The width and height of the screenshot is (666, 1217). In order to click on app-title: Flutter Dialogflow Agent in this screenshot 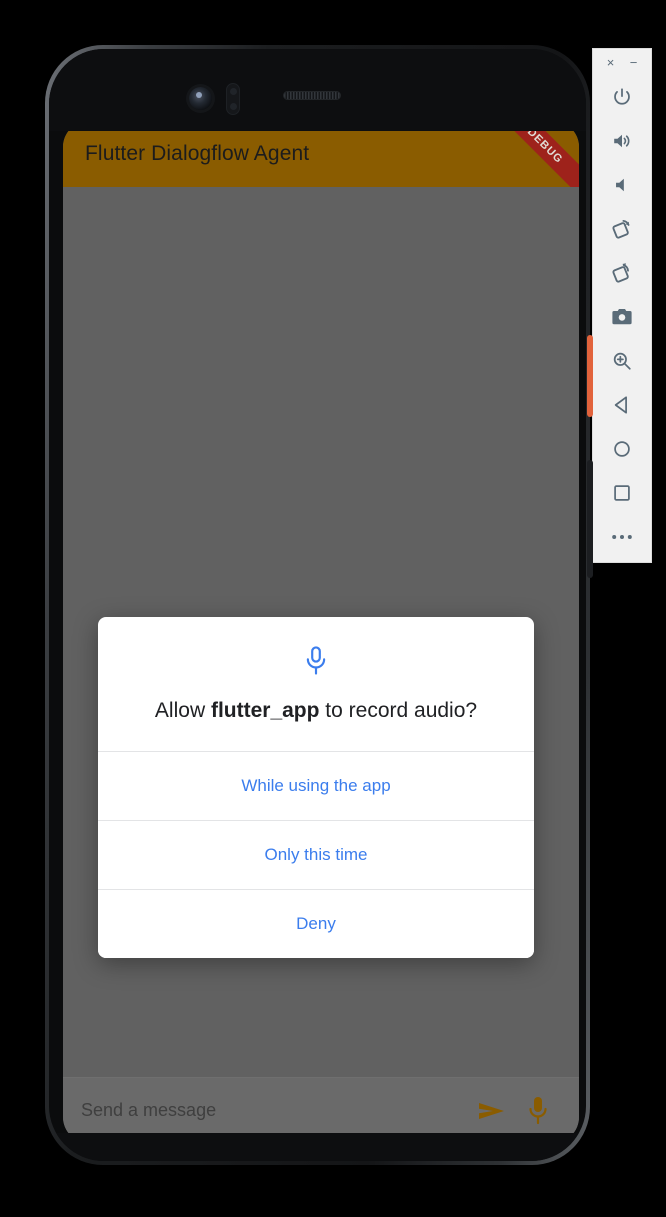, I will do `click(197, 153)`.